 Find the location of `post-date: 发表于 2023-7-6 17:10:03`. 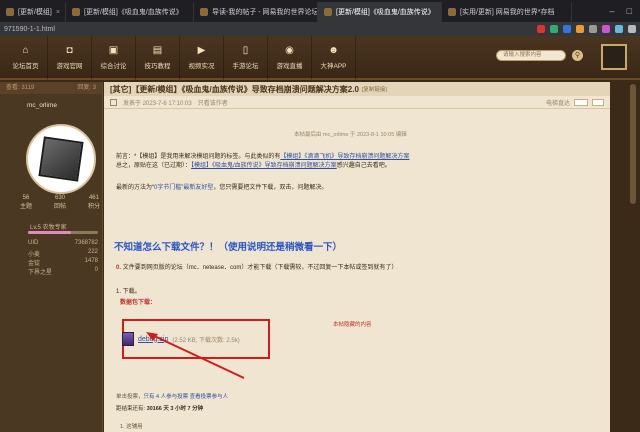

post-date: 发表于 2023-7-6 17:10:03 is located at coordinates (157, 103).